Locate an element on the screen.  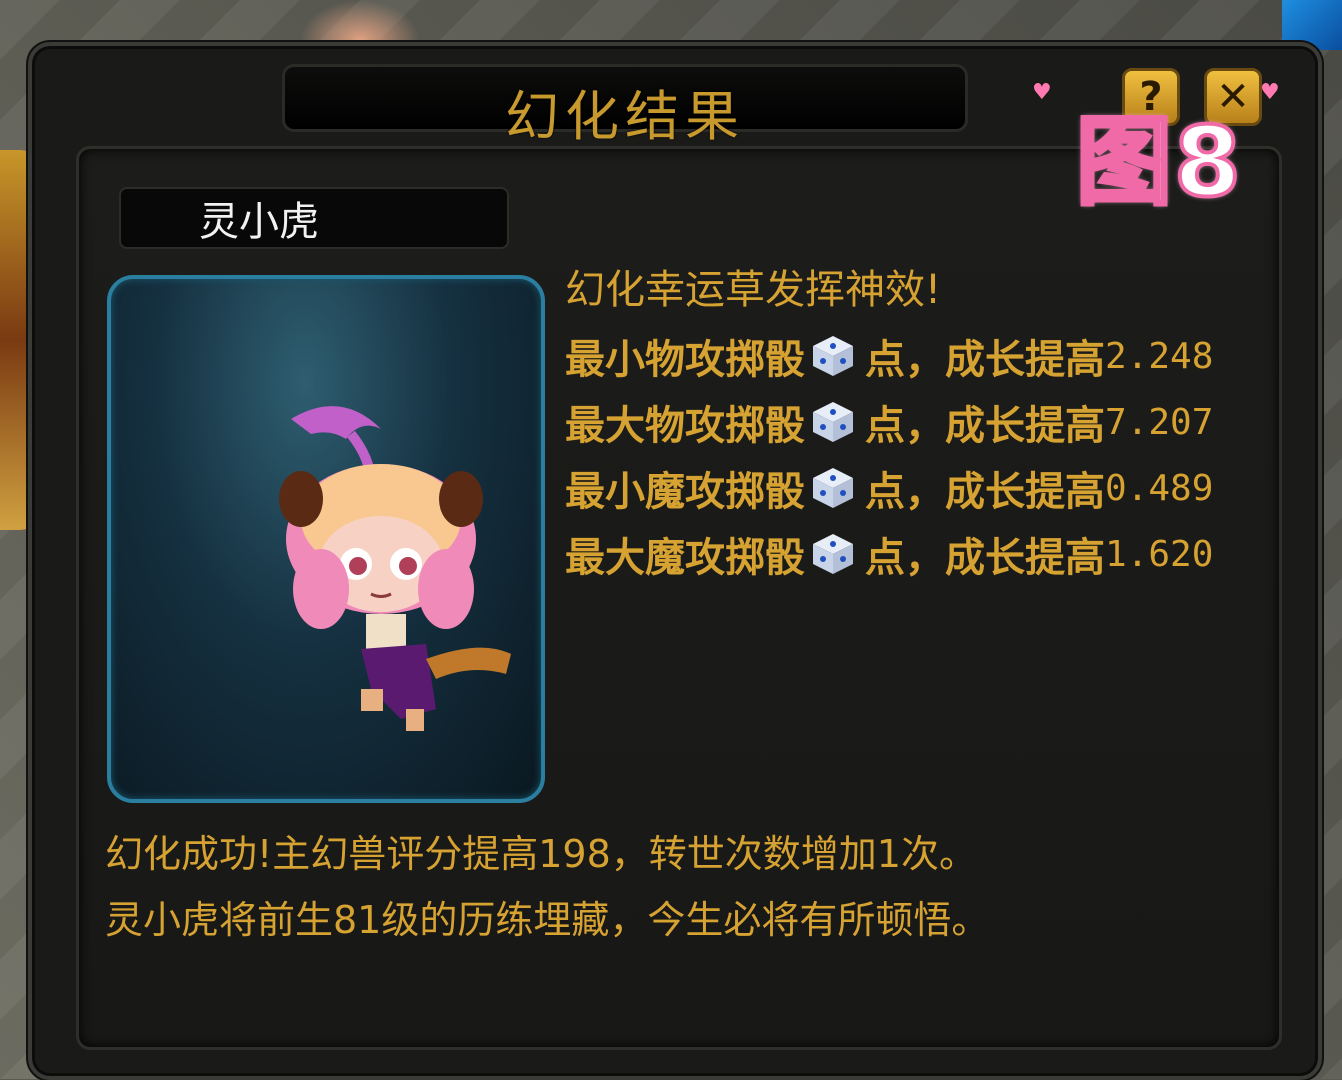
stat-label: 最小魔攻掷骰 is located at coordinates (685, 492).